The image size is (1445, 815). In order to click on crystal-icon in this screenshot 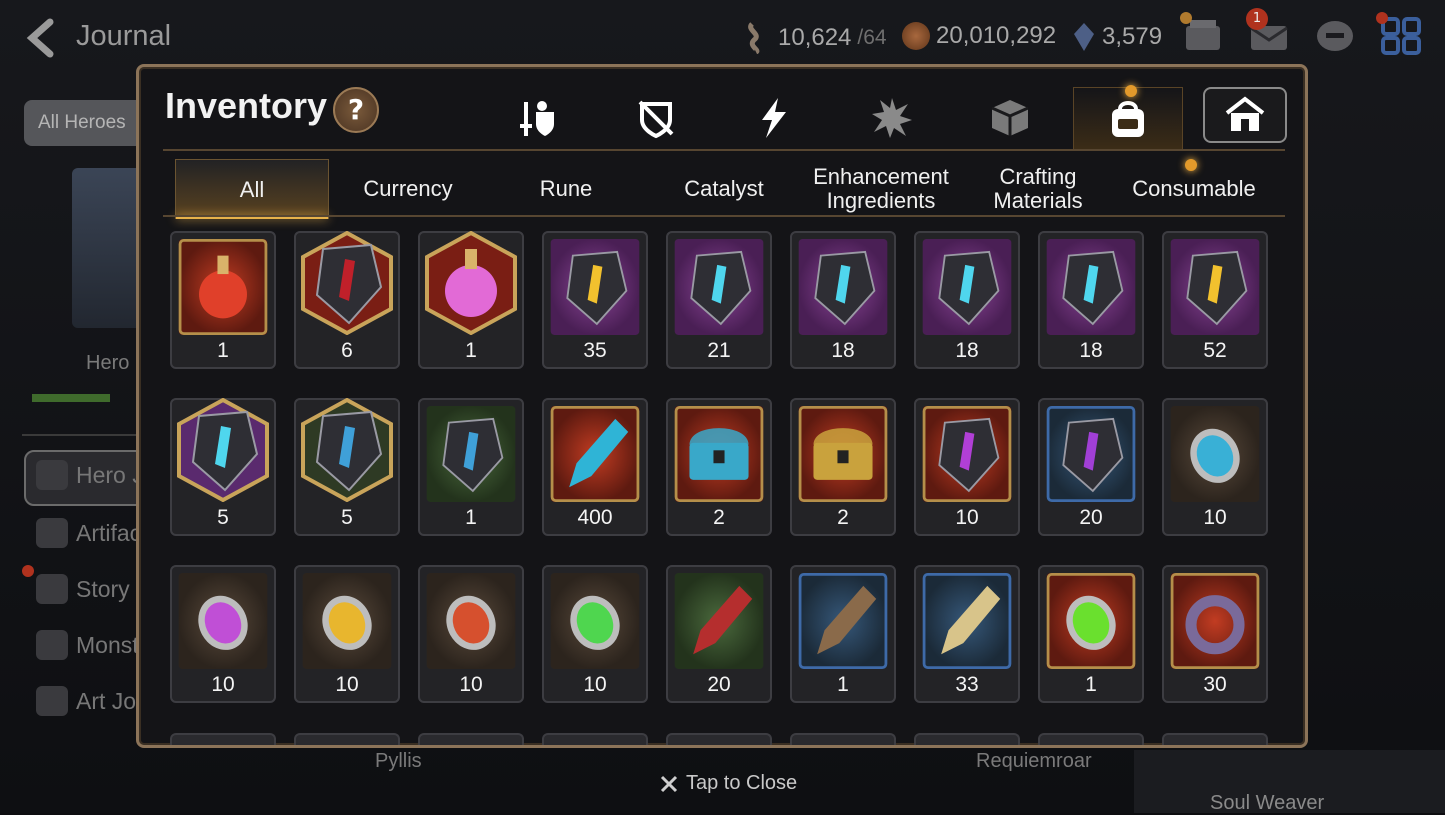, I will do `click(1084, 37)`.